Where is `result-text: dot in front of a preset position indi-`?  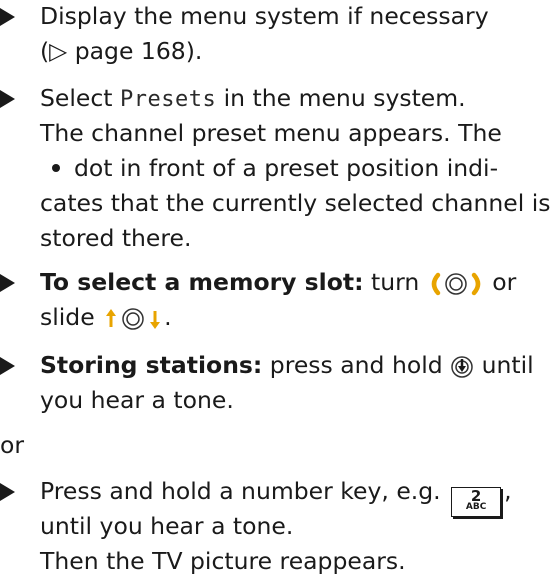 result-text: dot in front of a preset position indi- is located at coordinates (269, 168).